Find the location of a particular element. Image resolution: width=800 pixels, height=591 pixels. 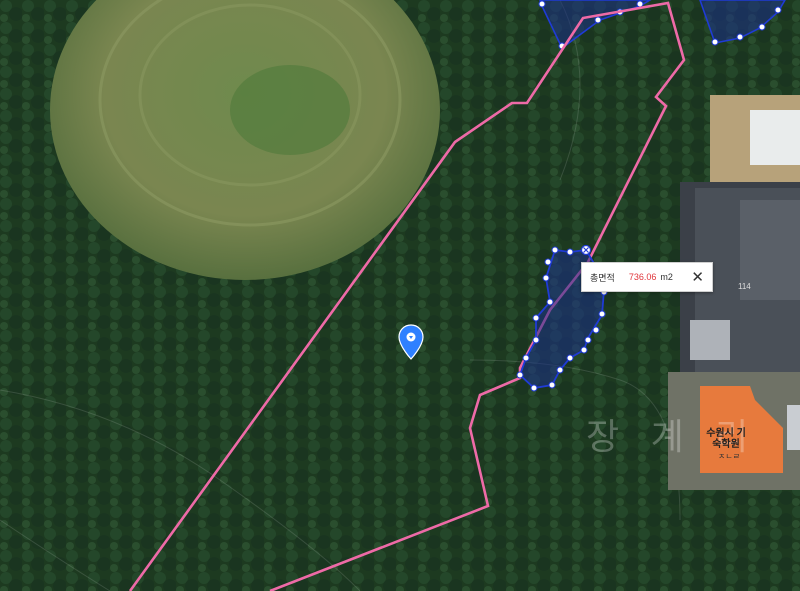

polygon-close-marker is located at coordinates (586, 250).